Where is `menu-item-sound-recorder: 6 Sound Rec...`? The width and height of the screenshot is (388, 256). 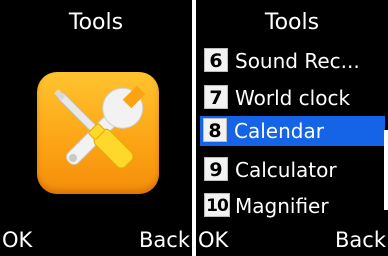 menu-item-sound-recorder: 6 Sound Rec... is located at coordinates (293, 61).